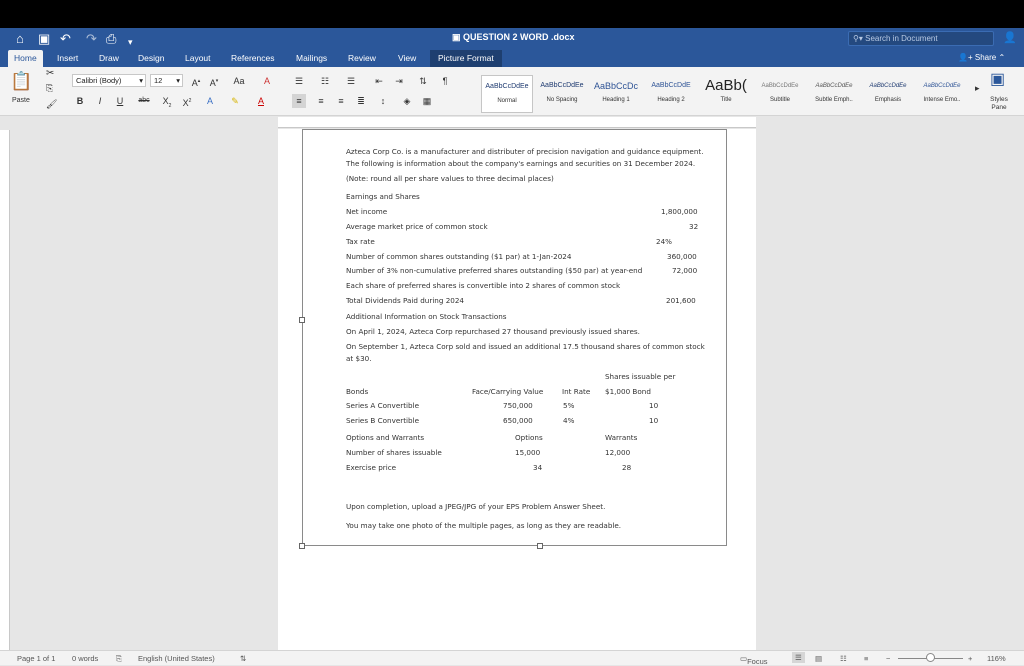 Image resolution: width=1024 pixels, height=666 pixels. What do you see at coordinates (100, 101) in the screenshot?
I see `italic-icon: I` at bounding box center [100, 101].